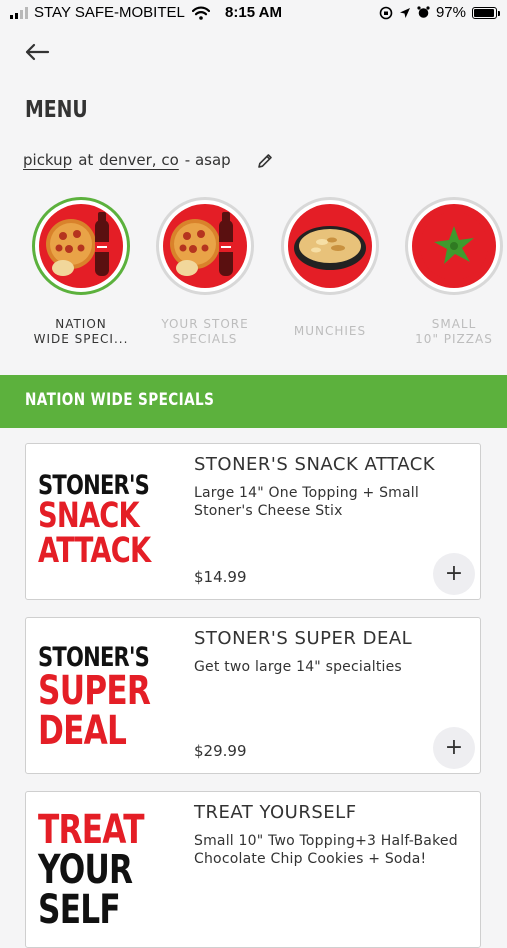 The height and width of the screenshot is (948, 507). Describe the element at coordinates (454, 331) in the screenshot. I see `category-label: SMALL 10" PIZZAS` at that location.